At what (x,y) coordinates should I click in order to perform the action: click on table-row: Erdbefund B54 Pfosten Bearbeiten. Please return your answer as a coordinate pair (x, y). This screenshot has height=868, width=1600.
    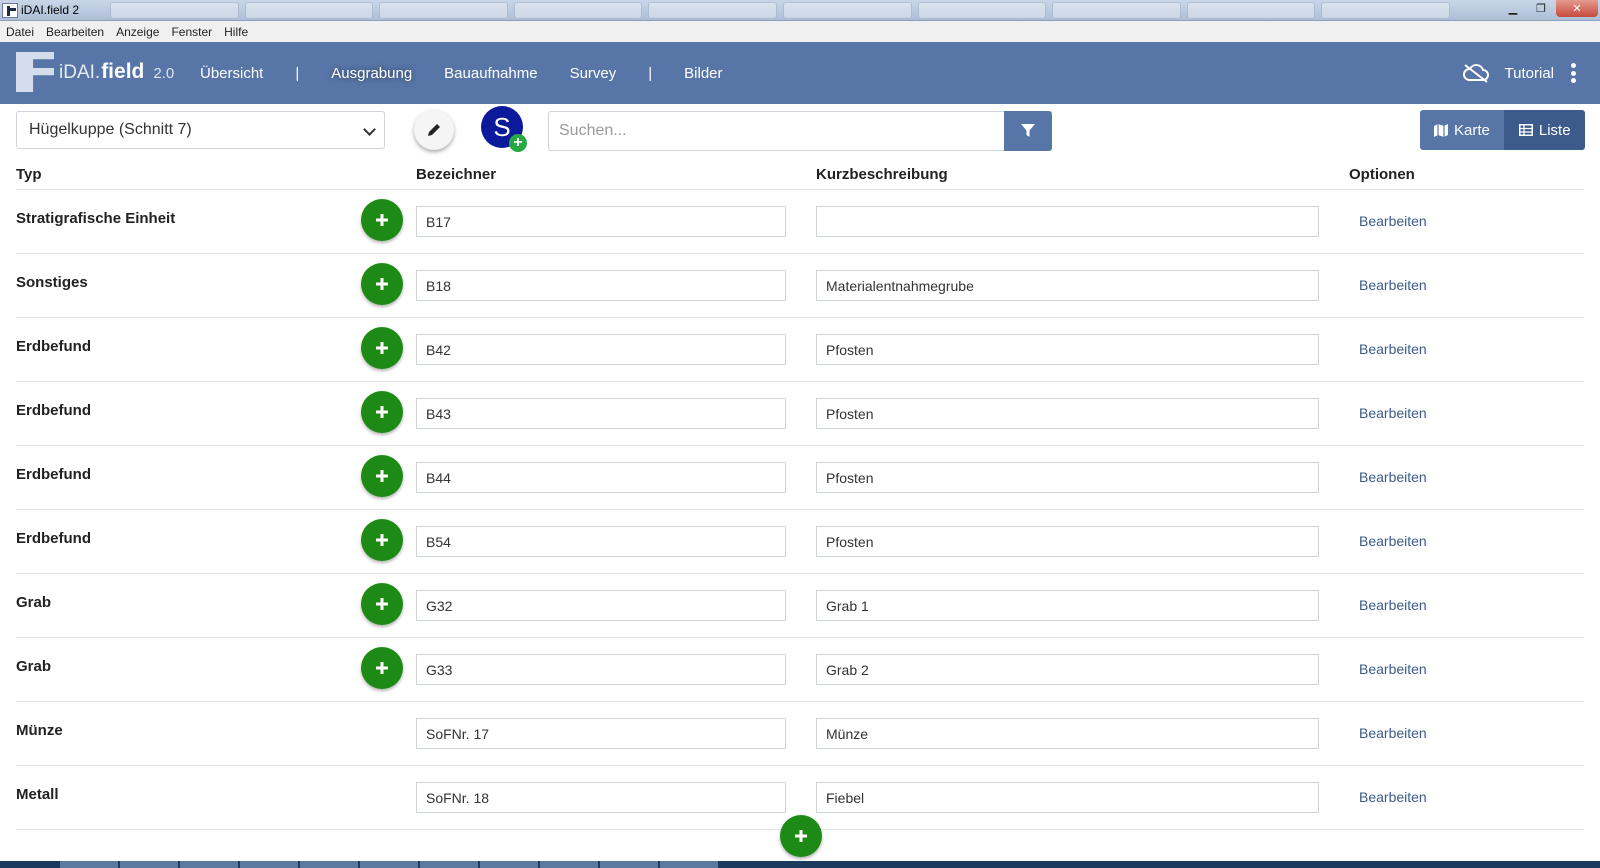
    Looking at the image, I should click on (800, 542).